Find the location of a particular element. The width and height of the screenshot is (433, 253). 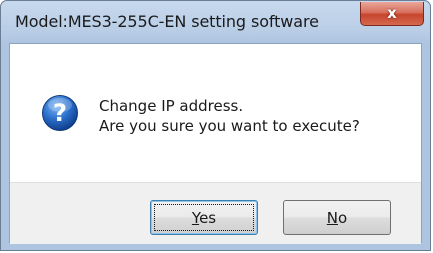

no-button: No is located at coordinates (337, 217).